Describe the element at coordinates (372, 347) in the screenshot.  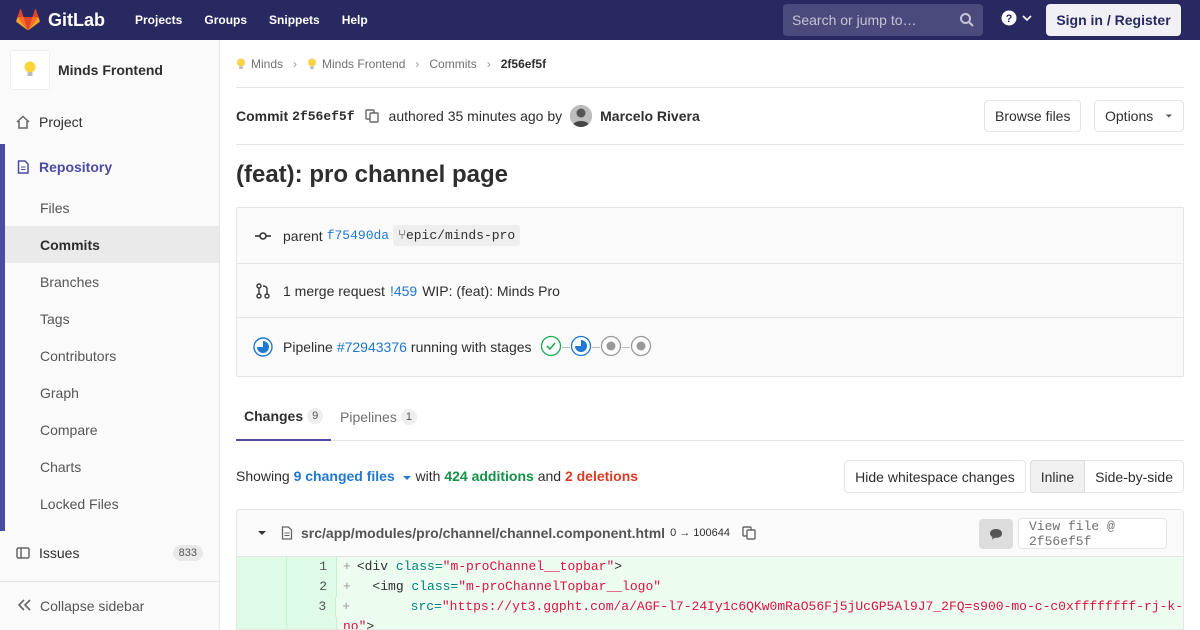
I see `pipeline-link: #72943376` at that location.